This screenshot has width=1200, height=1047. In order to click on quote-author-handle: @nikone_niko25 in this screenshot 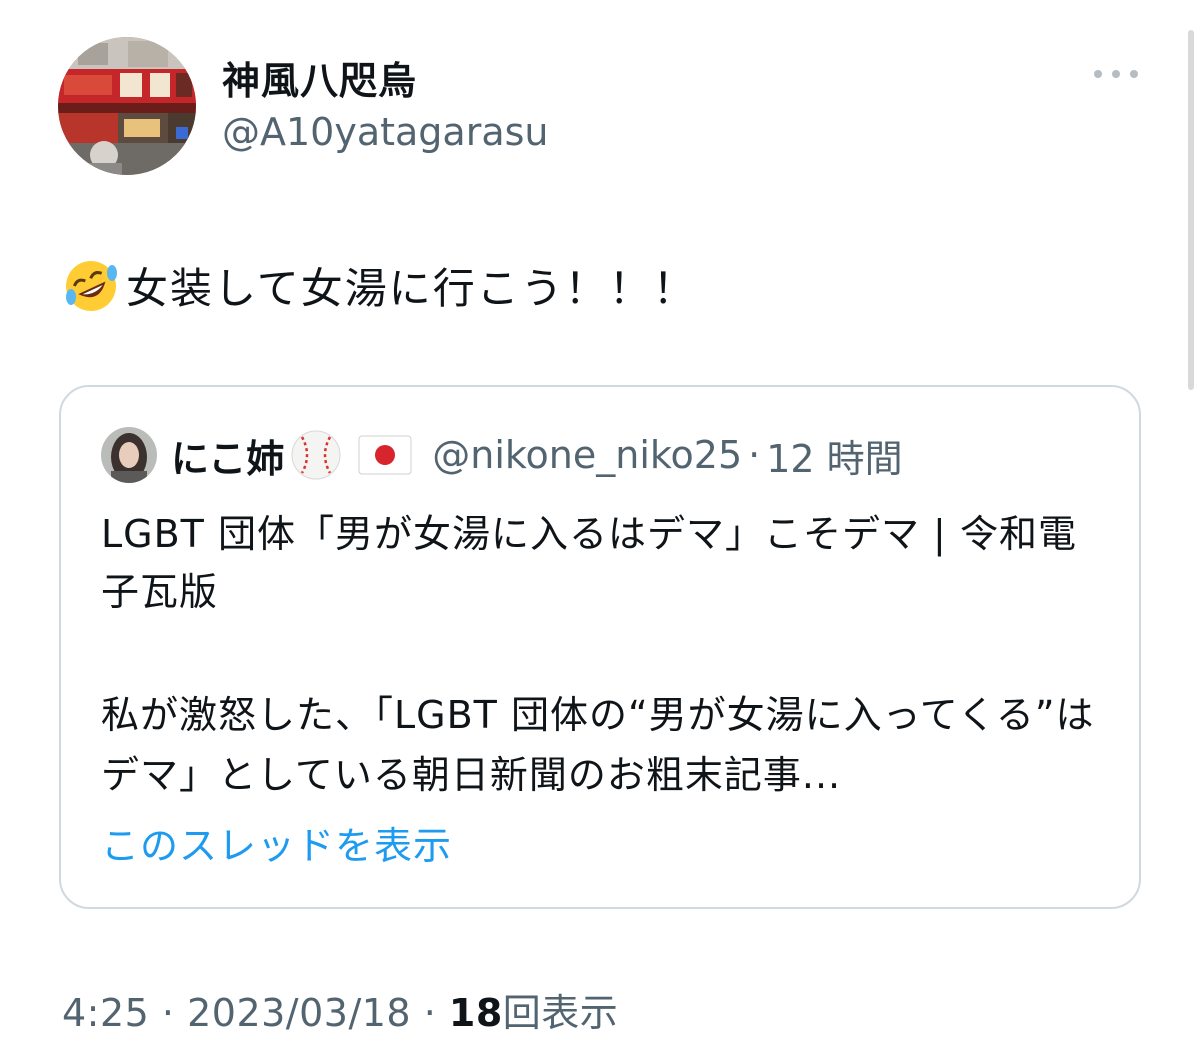, I will do `click(587, 455)`.